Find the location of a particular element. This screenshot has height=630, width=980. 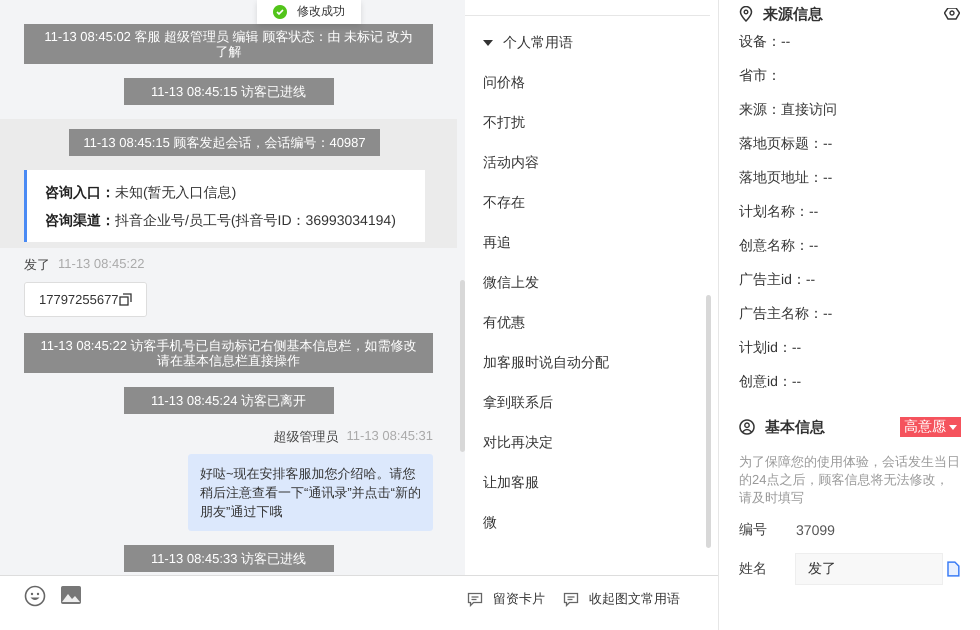

location-pin-icon is located at coordinates (746, 14).